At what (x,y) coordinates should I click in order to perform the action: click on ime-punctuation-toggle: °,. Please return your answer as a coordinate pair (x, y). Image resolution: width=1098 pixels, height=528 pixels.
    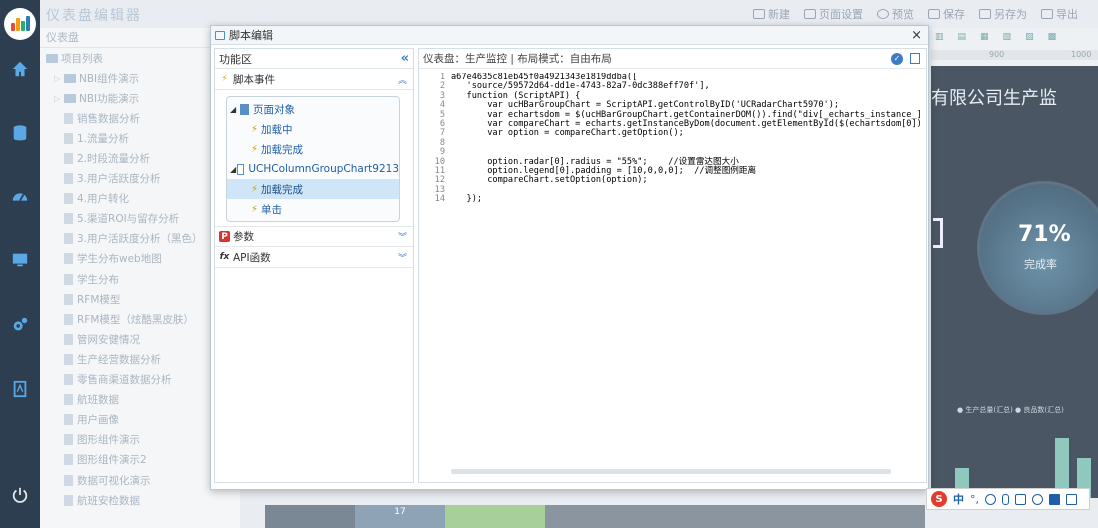
    Looking at the image, I should click on (974, 499).